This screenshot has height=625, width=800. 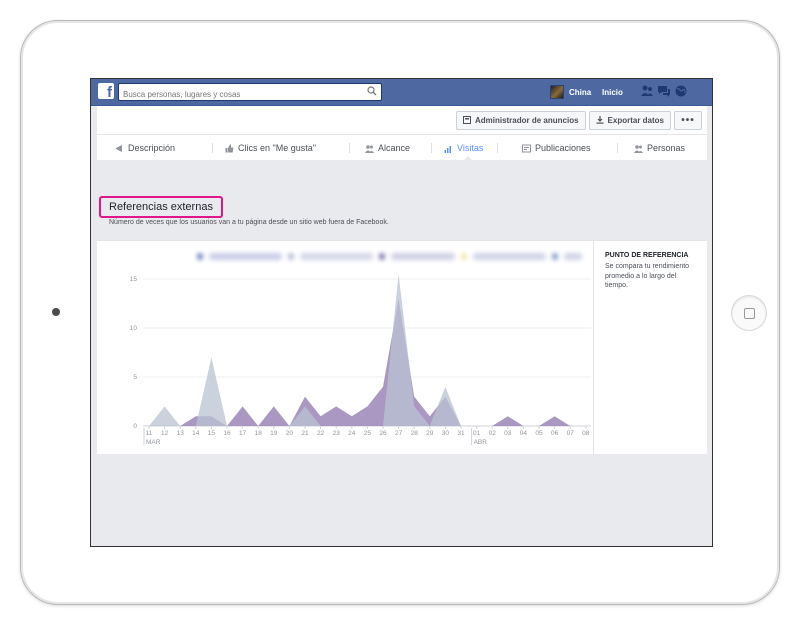 What do you see at coordinates (557, 92) in the screenshot?
I see `avatar` at bounding box center [557, 92].